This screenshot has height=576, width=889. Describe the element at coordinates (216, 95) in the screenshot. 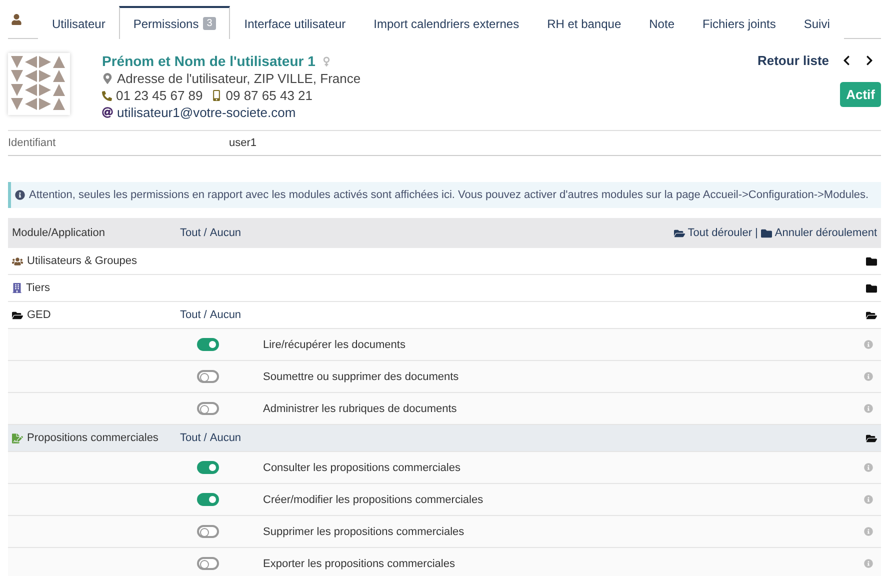

I see `mobile-icon` at that location.